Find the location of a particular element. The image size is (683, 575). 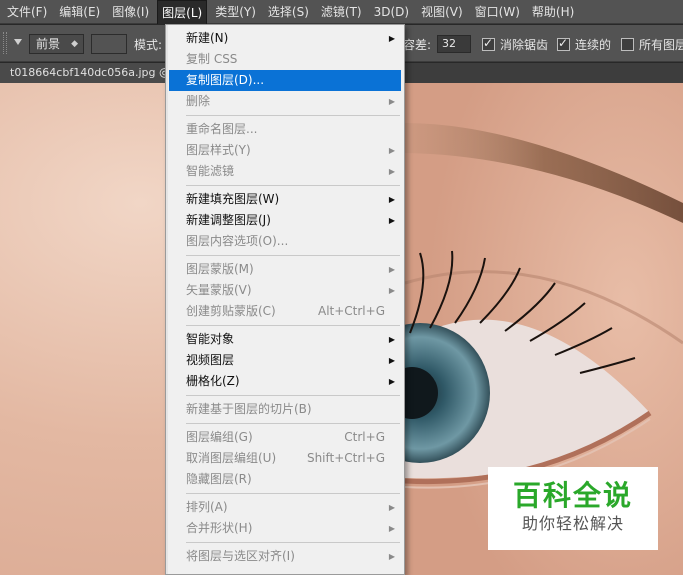

menu-item-group-layers: 图层编组(G) Ctrl+G is located at coordinates (285, 437).